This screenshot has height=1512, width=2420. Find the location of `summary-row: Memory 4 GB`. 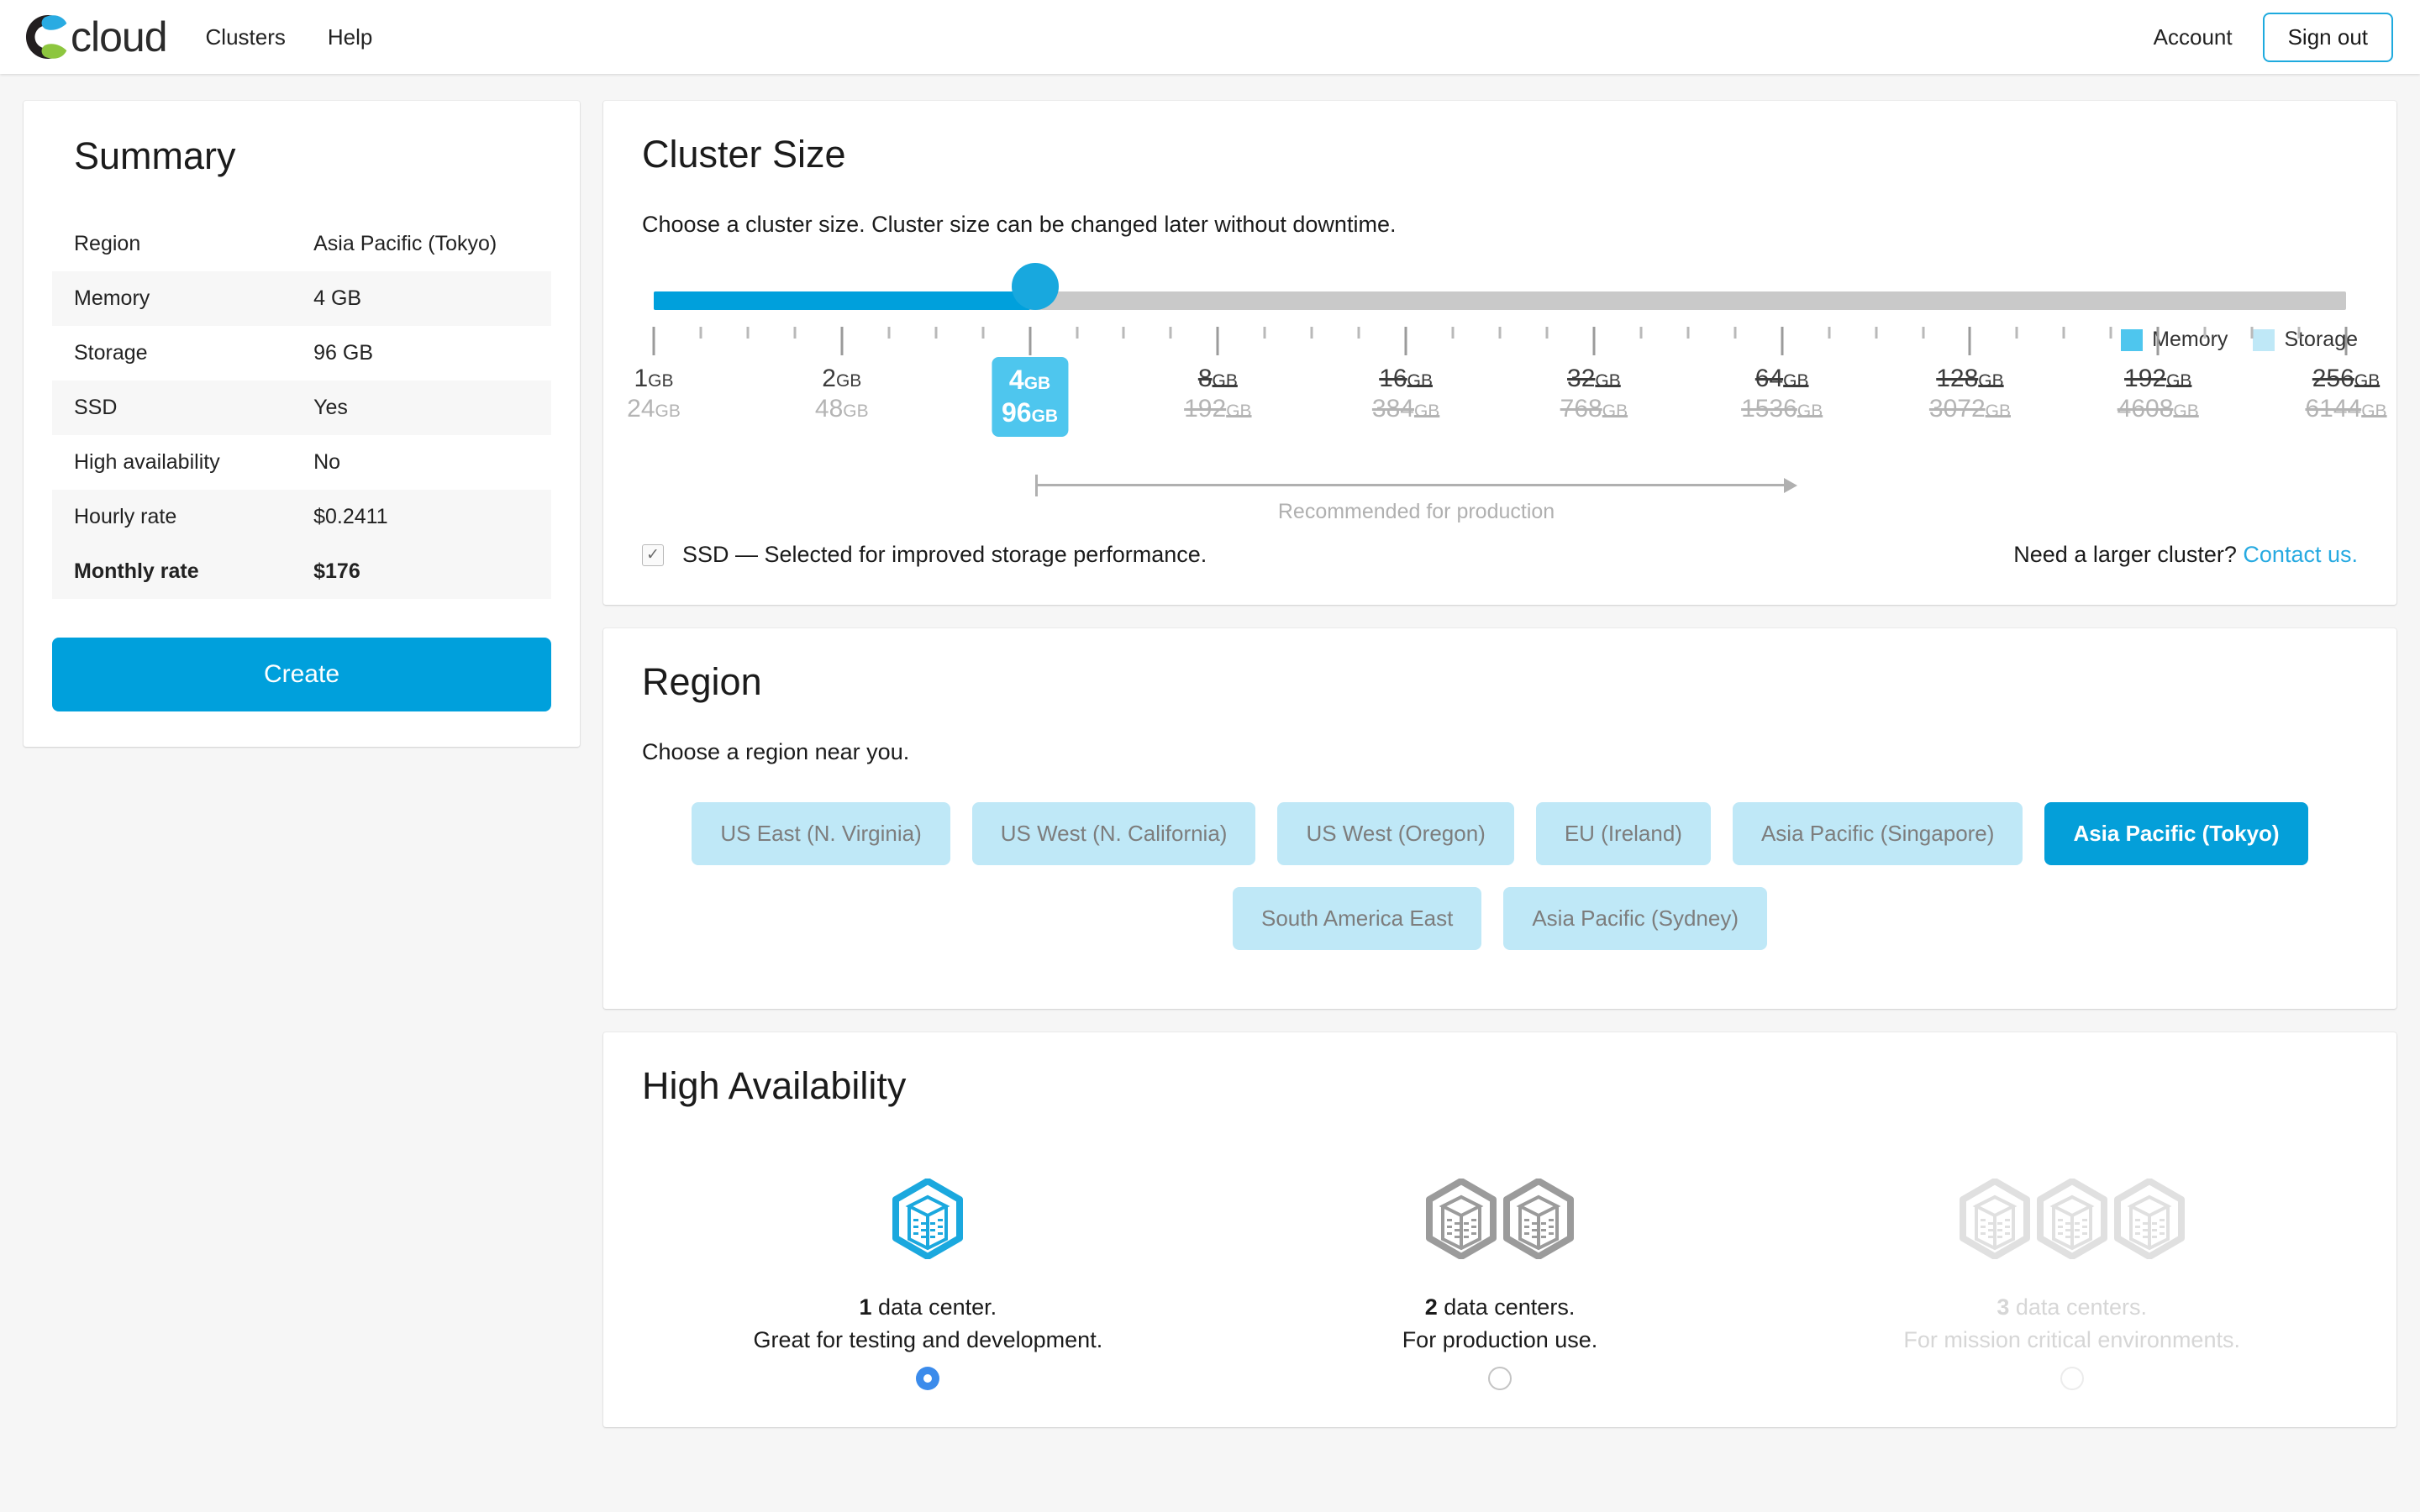

summary-row: Memory 4 GB is located at coordinates (301, 298).